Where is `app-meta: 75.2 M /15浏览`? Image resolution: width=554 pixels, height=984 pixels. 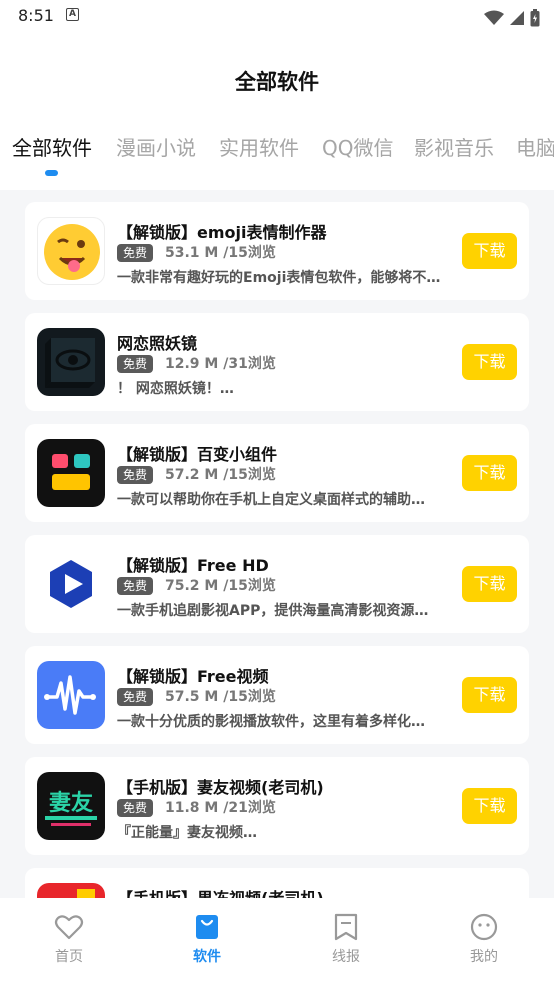 app-meta: 75.2 M /15浏览 is located at coordinates (220, 586).